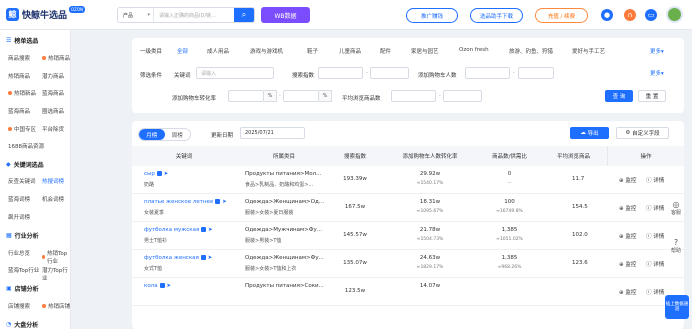 The height and width of the screenshot is (329, 692). Describe the element at coordinates (385, 51) in the screenshot. I see `chip-accessories: 配件` at that location.